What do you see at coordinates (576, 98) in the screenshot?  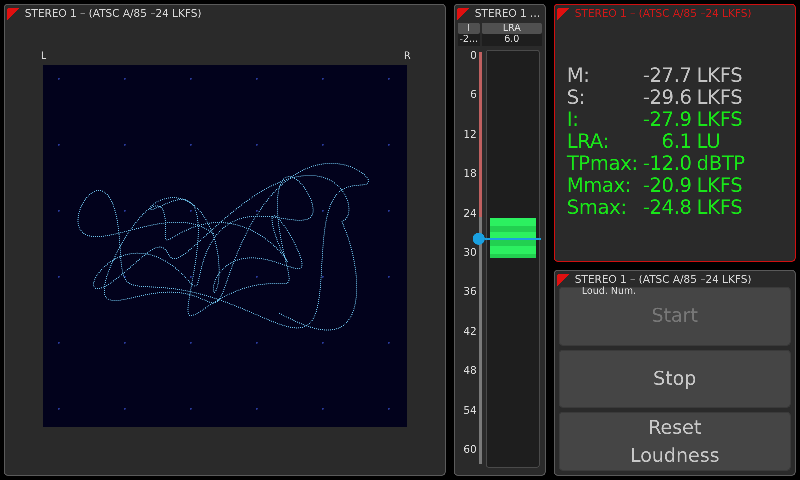 I see `reading-label: S:` at bounding box center [576, 98].